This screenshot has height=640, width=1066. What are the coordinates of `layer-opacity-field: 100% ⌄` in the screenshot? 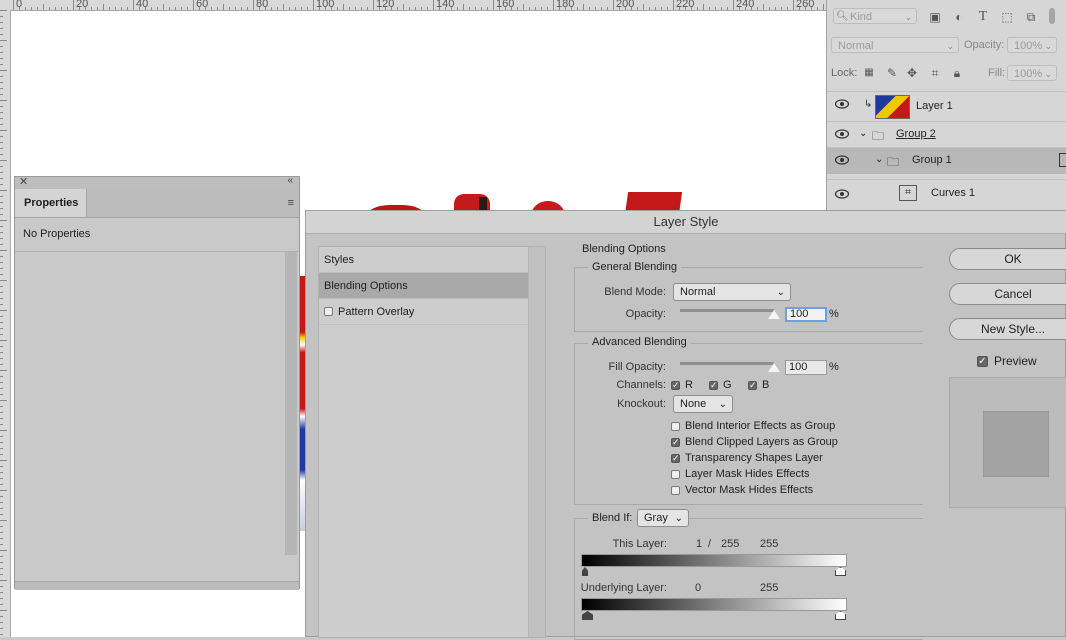 It's located at (1032, 45).